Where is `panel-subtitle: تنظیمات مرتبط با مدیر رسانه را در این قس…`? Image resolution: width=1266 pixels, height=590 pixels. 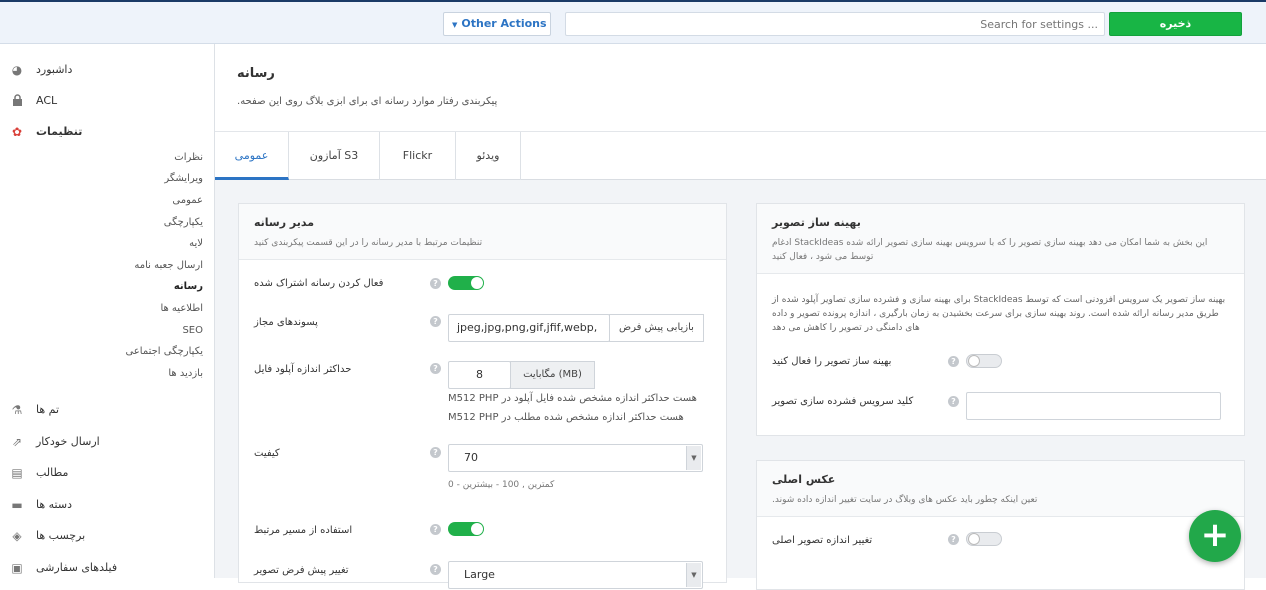 panel-subtitle: تنظیمات مرتبط با مدیر رسانه را در این قس… is located at coordinates (368, 243).